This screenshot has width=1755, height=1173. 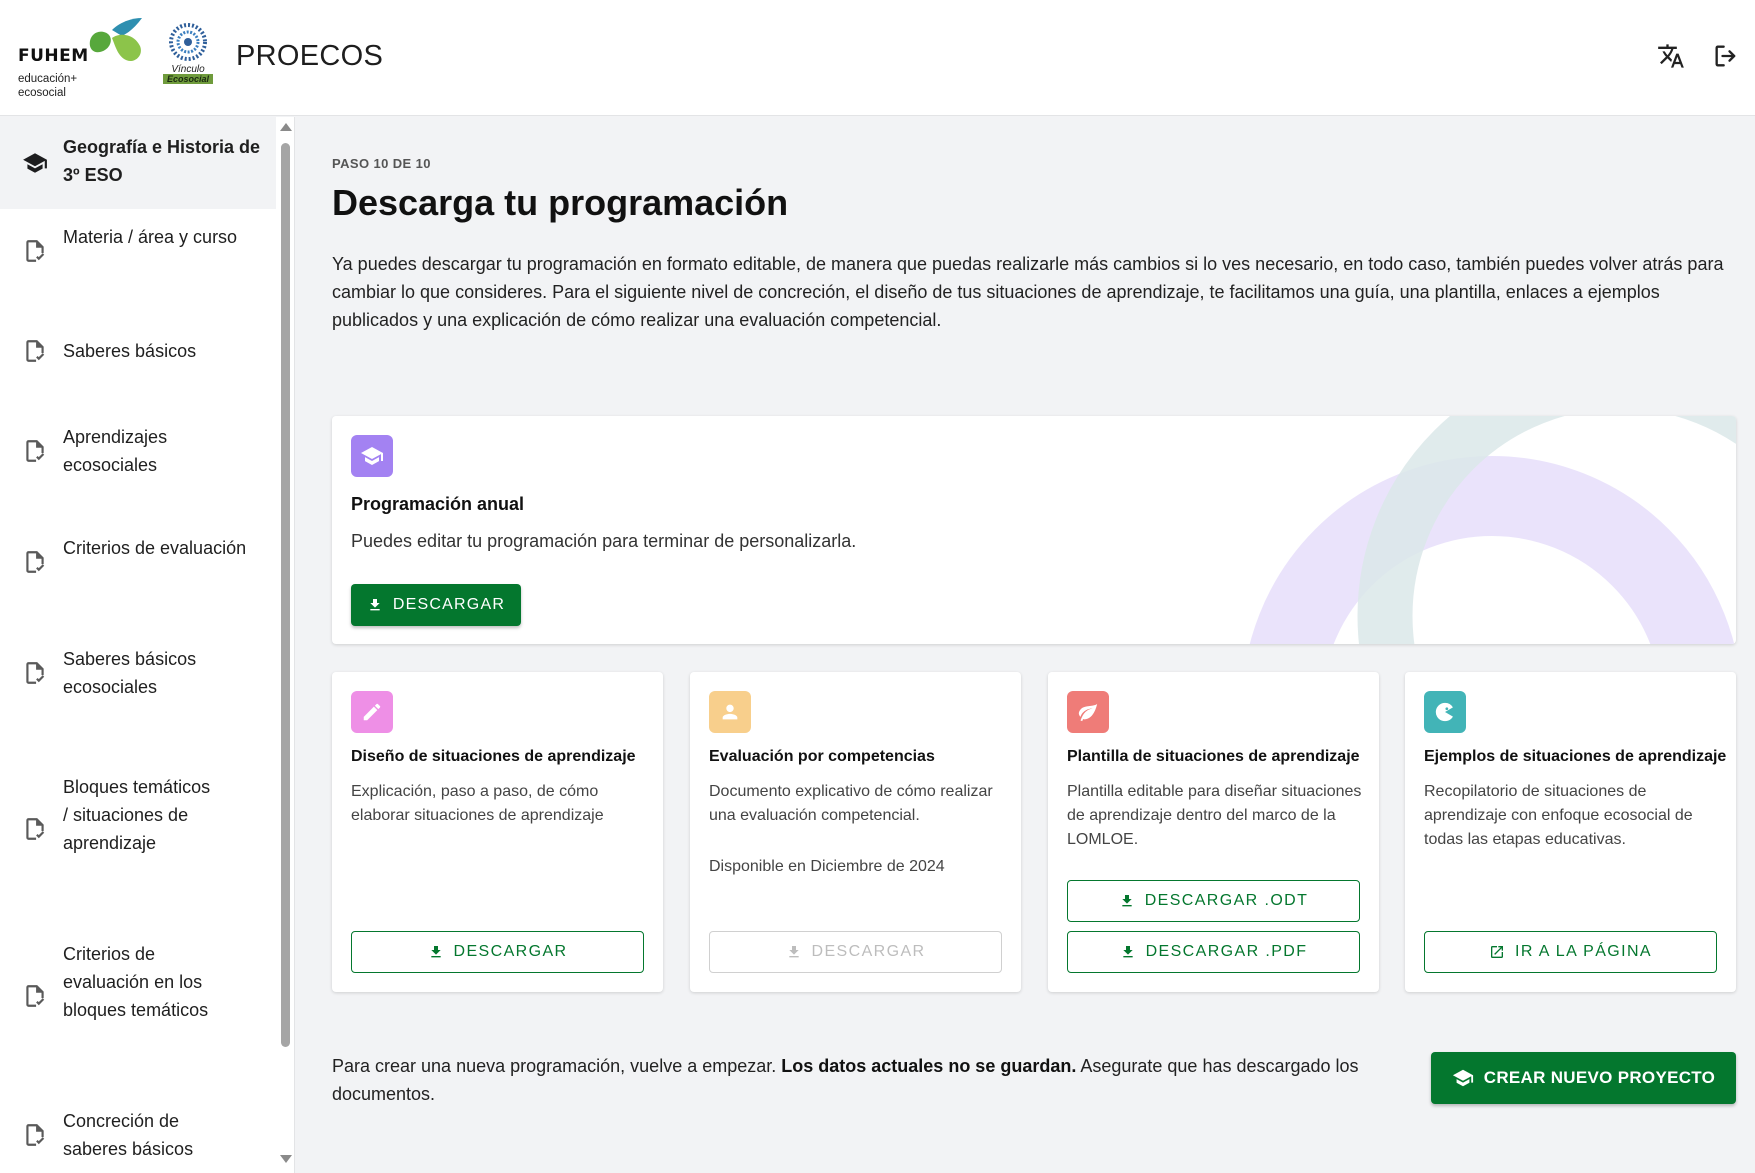 I want to click on sidebar-item-label: Aprendizajes ecosociales, so click(x=115, y=451).